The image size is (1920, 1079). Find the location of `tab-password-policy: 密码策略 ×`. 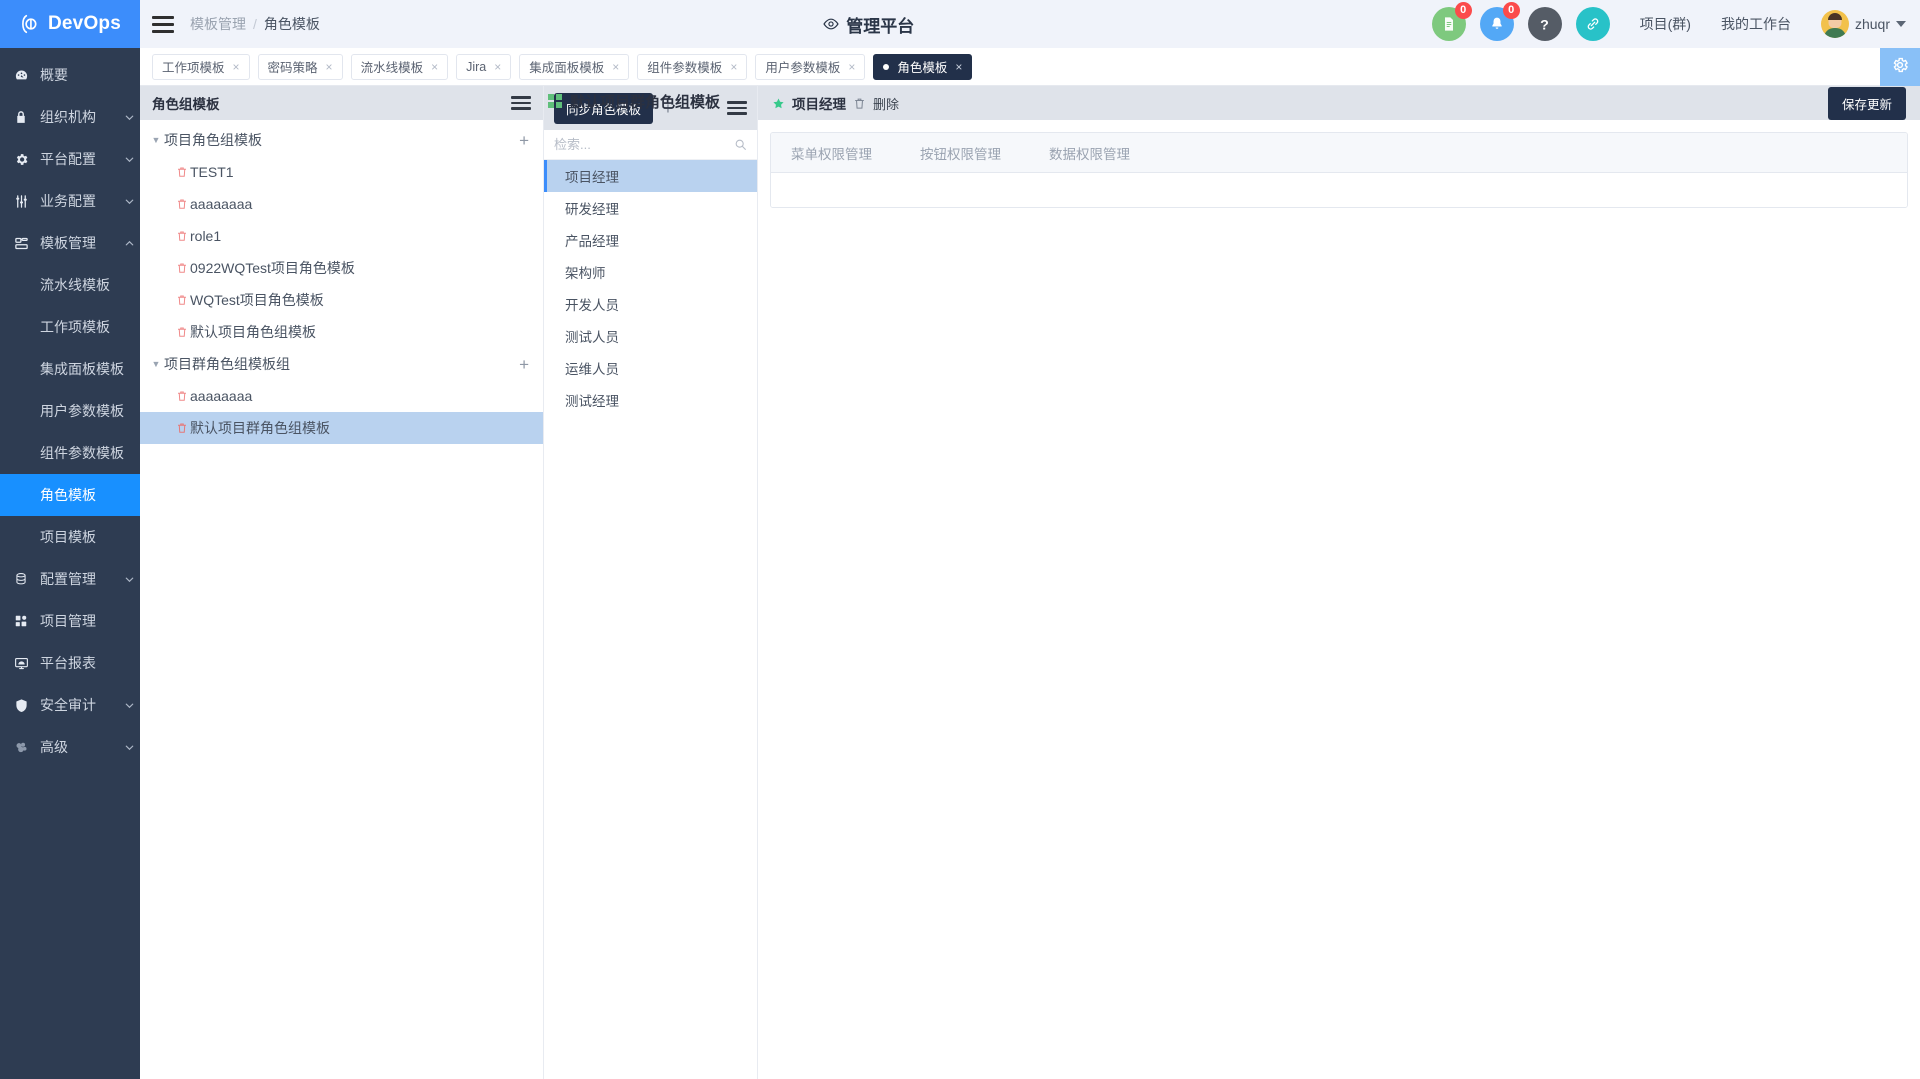

tab-password-policy: 密码策略 × is located at coordinates (300, 66).